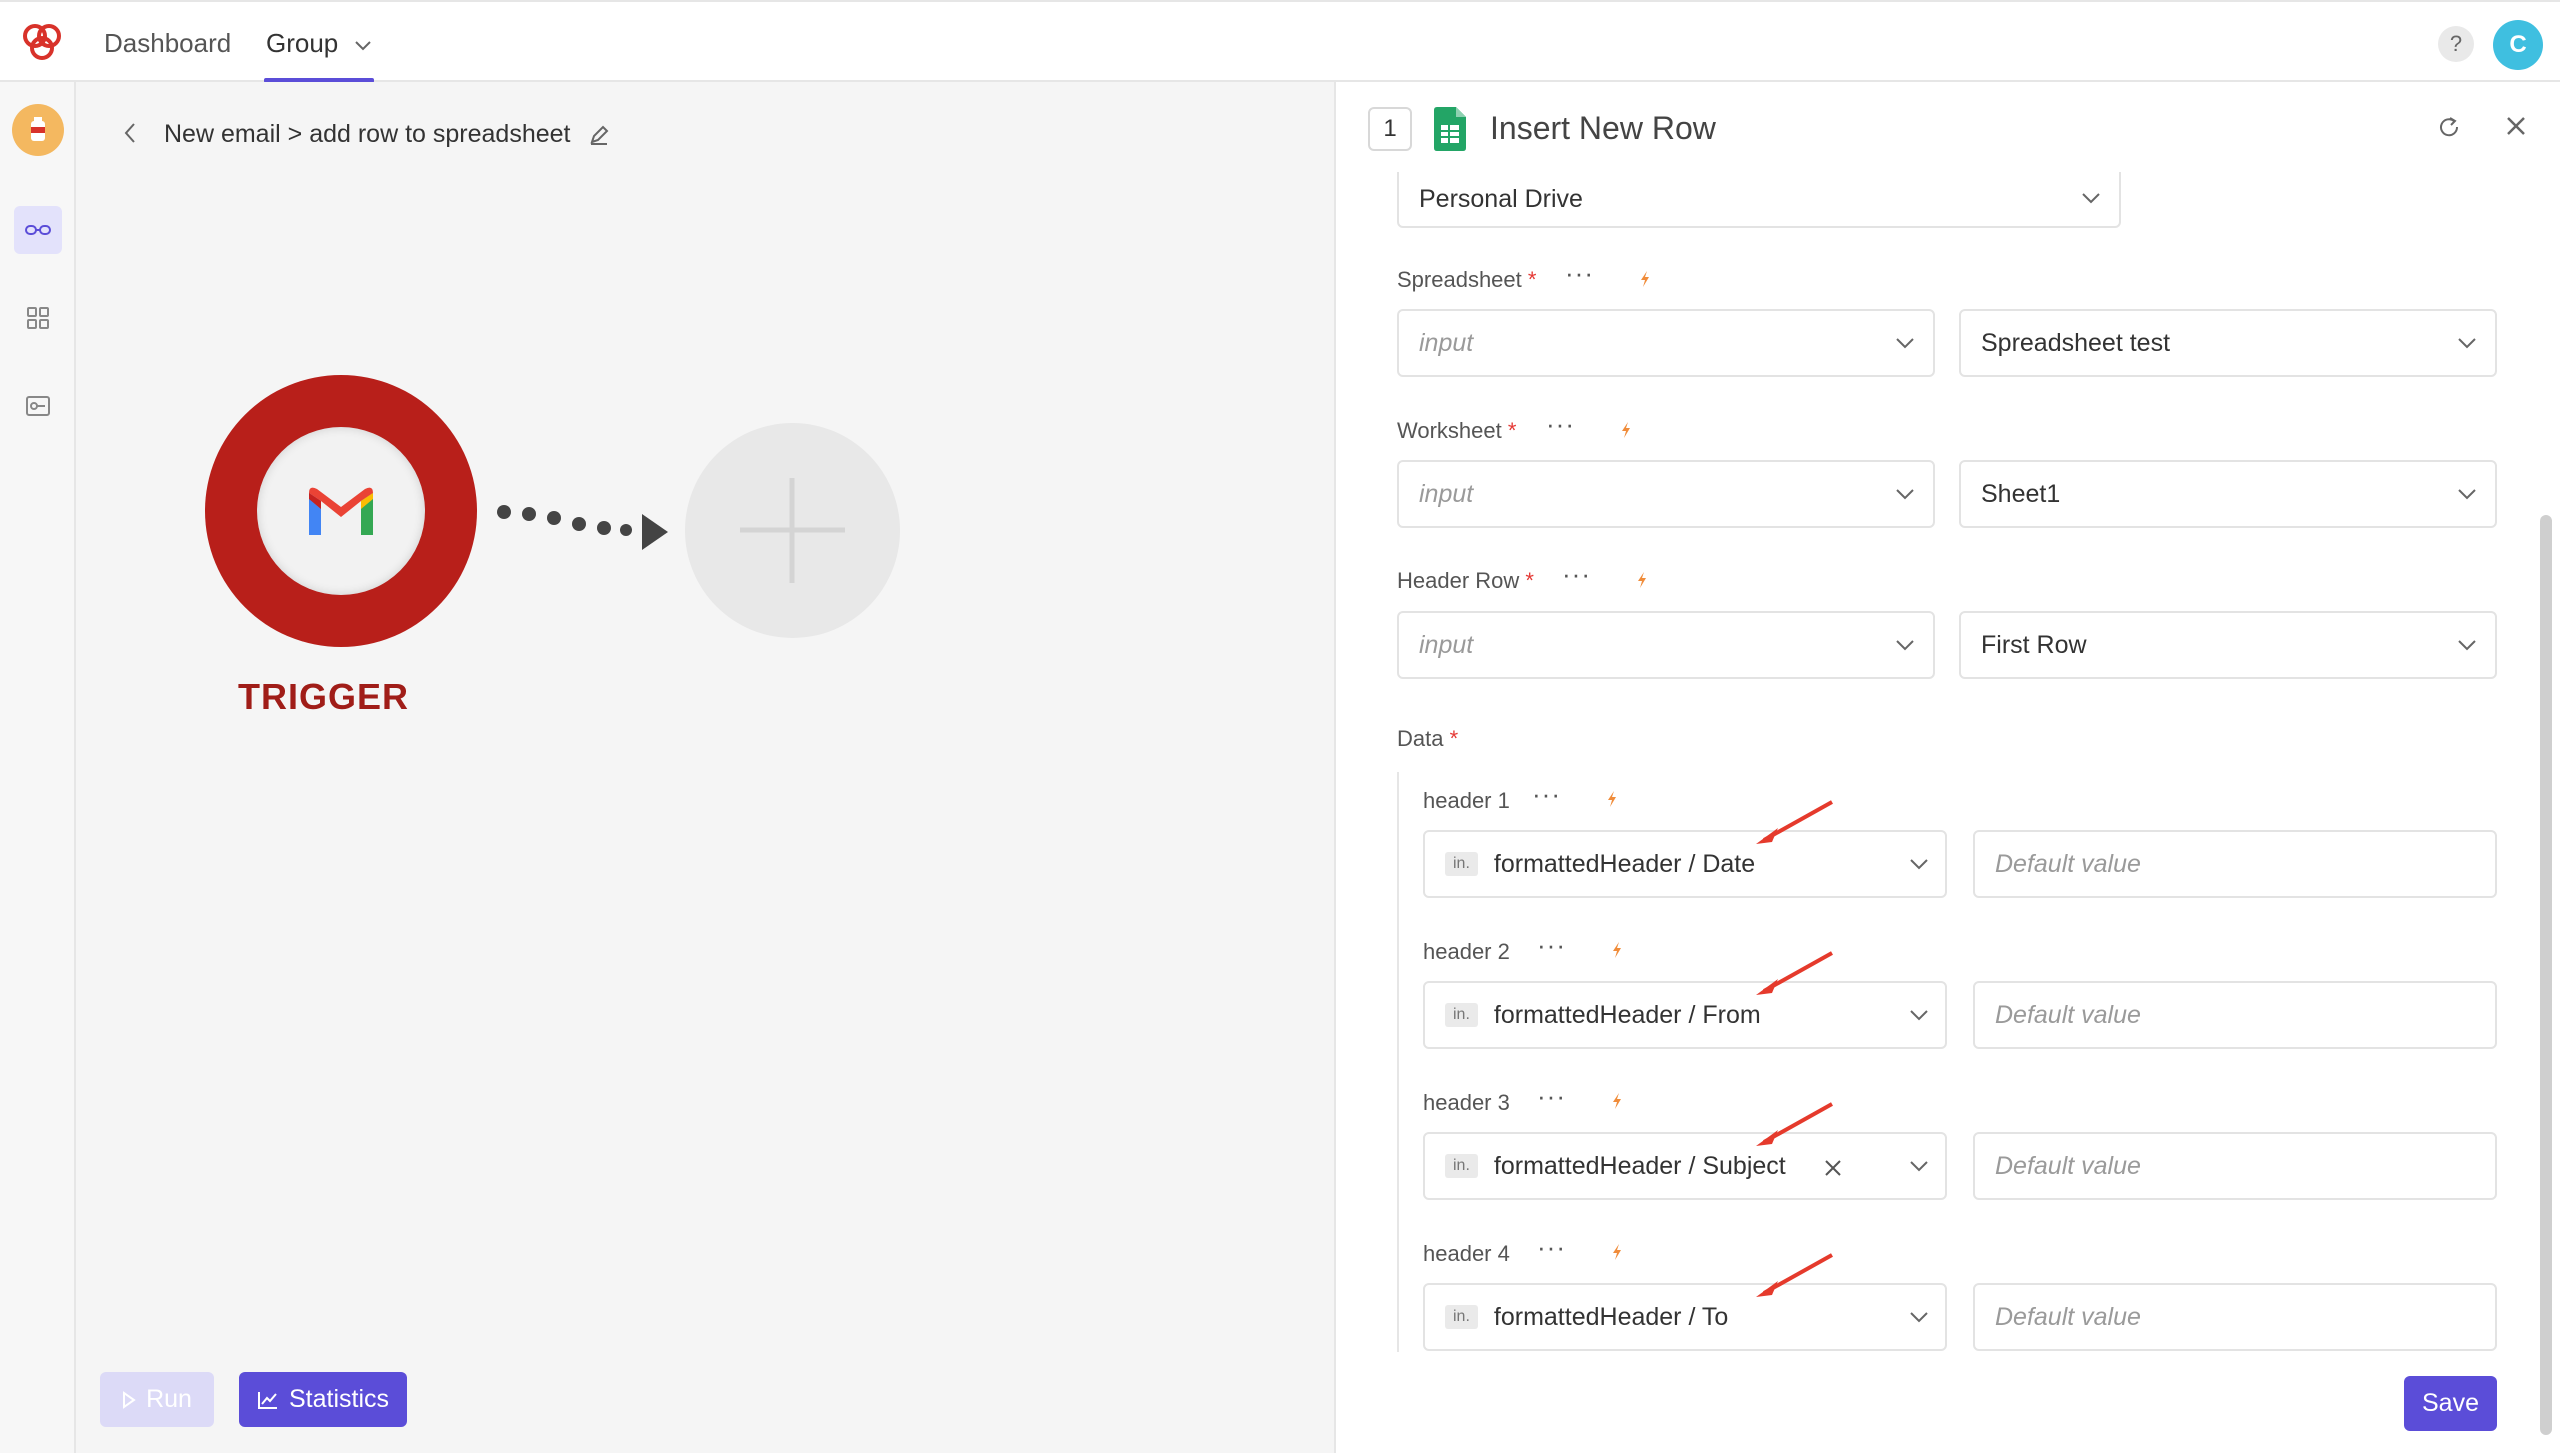  I want to click on trigger-node-inner, so click(341, 511).